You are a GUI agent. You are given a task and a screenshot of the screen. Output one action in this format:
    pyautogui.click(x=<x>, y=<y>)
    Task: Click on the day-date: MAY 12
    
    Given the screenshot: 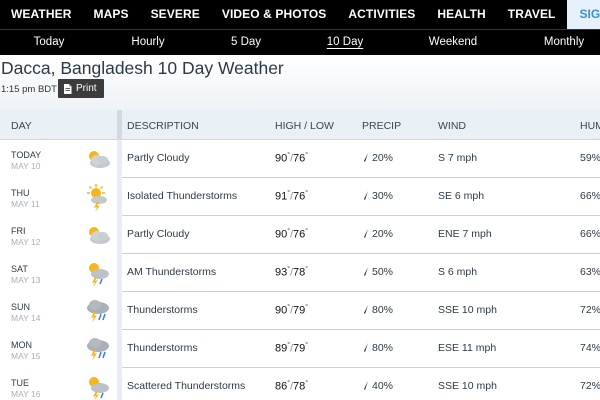 What is the action you would take?
    pyautogui.click(x=26, y=242)
    